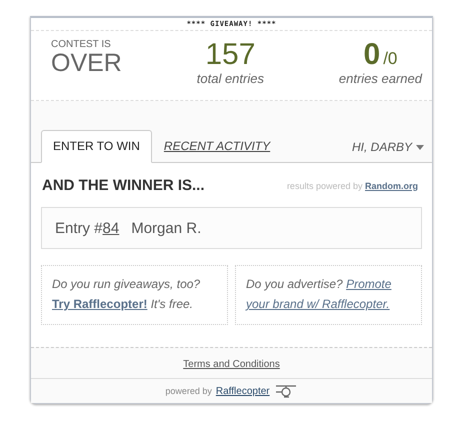  What do you see at coordinates (230, 55) in the screenshot?
I see `total-count: 157` at bounding box center [230, 55].